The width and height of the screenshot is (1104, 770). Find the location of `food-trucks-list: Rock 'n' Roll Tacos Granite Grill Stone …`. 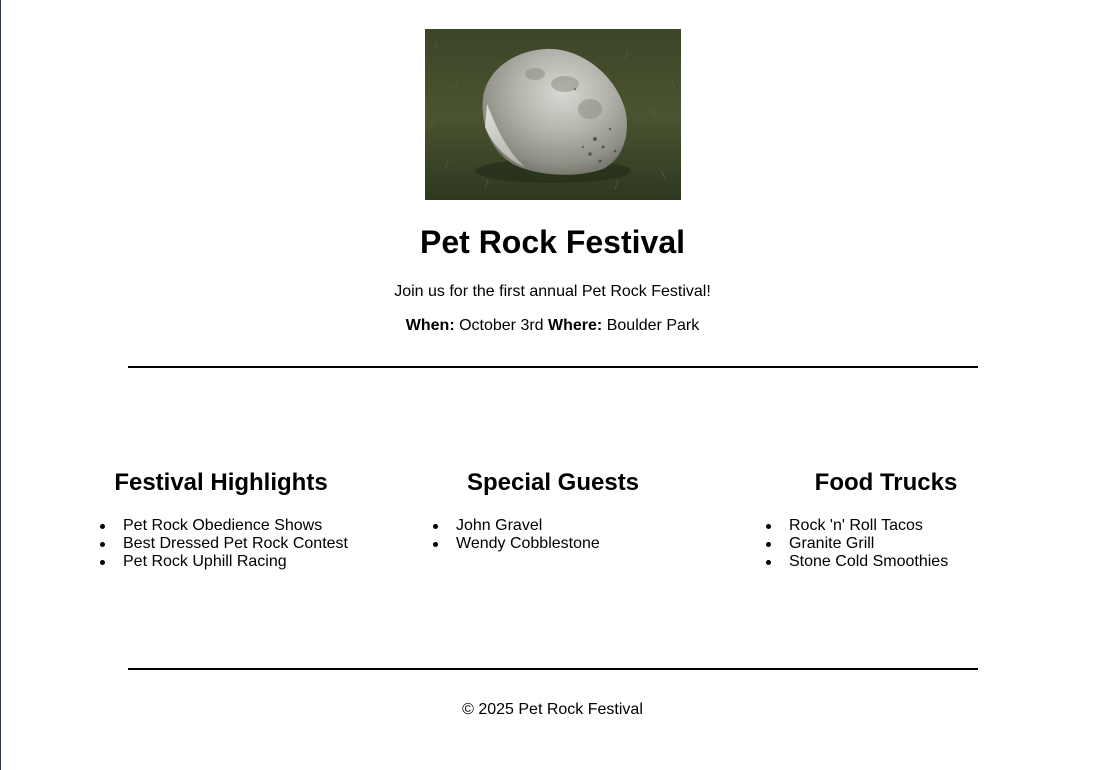

food-trucks-list: Rock 'n' Roll Tacos Granite Grill Stone … is located at coordinates (856, 544).